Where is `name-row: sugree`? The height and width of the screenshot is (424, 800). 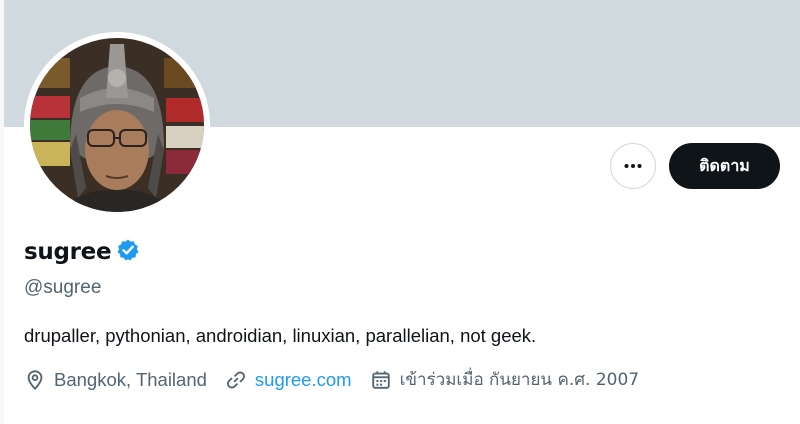 name-row: sugree is located at coordinates (82, 252).